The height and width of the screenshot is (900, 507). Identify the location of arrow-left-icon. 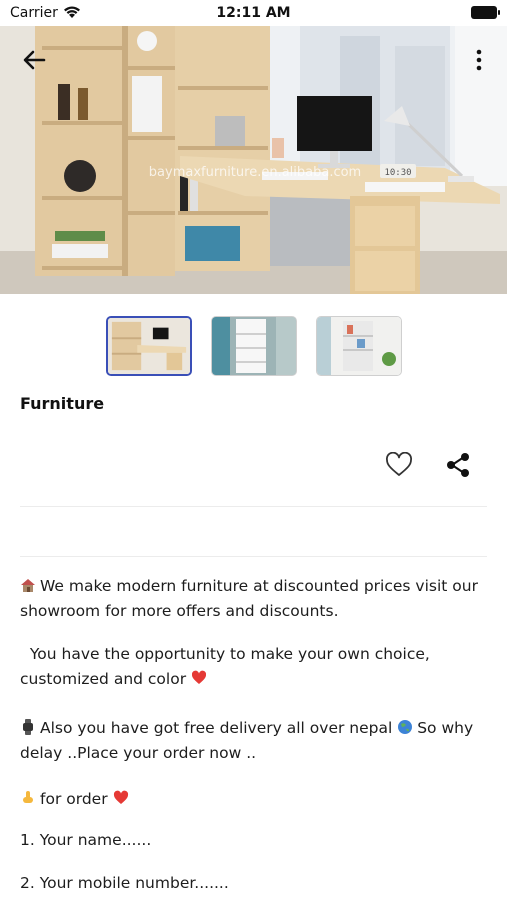
(34, 60).